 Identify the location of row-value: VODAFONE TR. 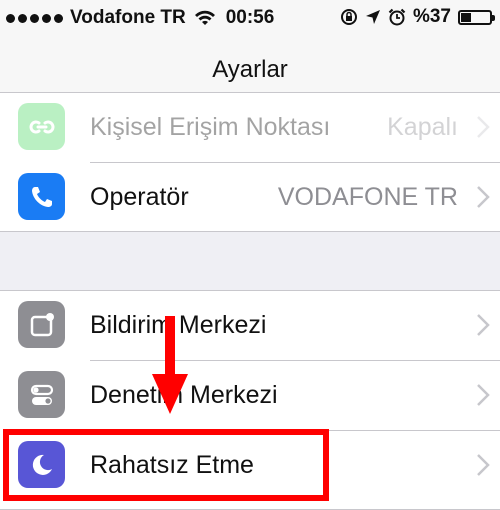
(367, 197).